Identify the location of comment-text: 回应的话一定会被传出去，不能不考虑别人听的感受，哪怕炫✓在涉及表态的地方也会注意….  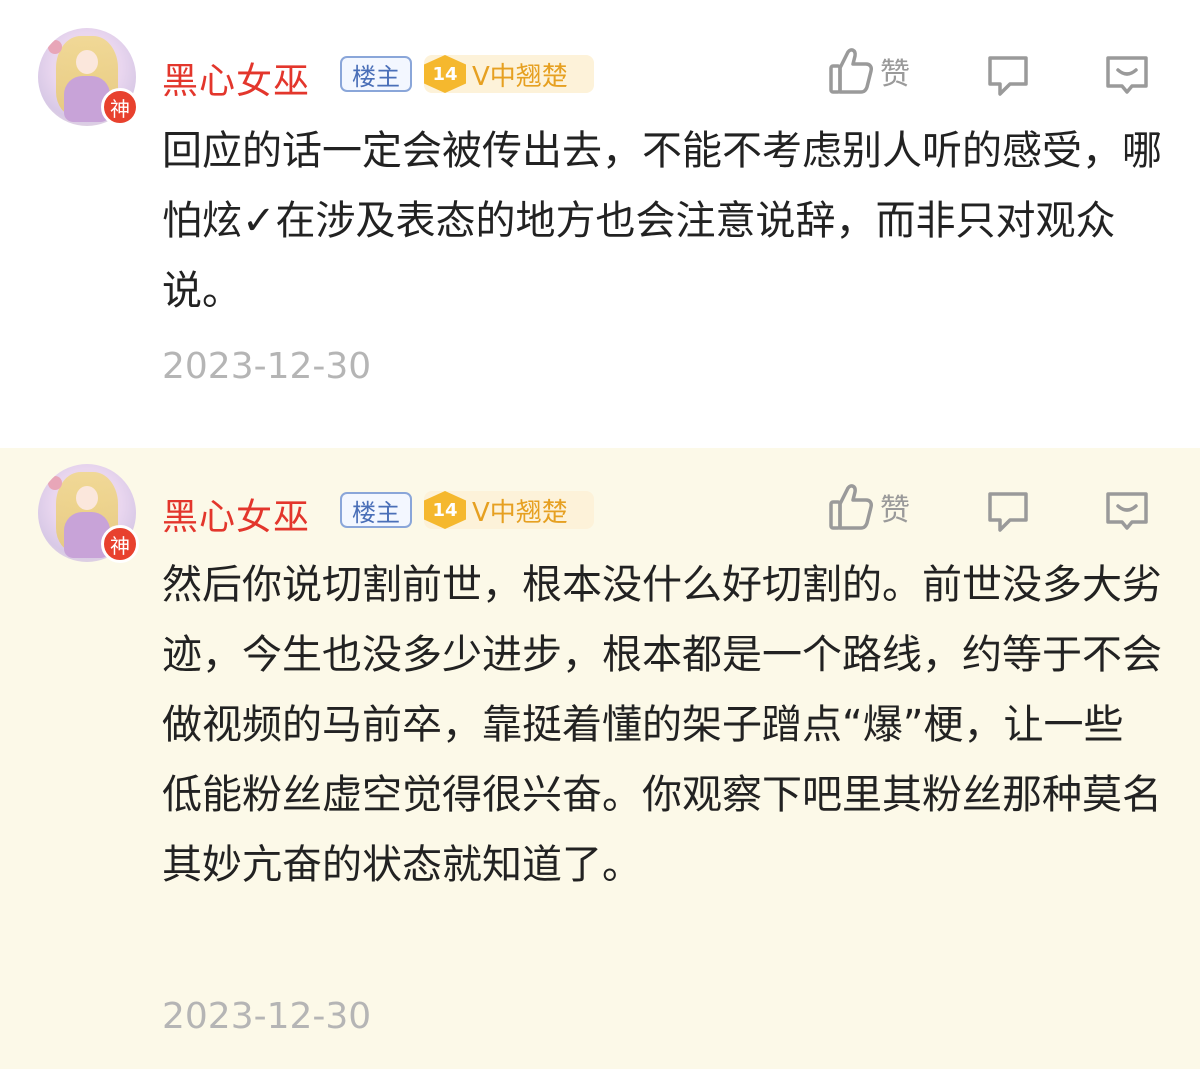
(662, 221).